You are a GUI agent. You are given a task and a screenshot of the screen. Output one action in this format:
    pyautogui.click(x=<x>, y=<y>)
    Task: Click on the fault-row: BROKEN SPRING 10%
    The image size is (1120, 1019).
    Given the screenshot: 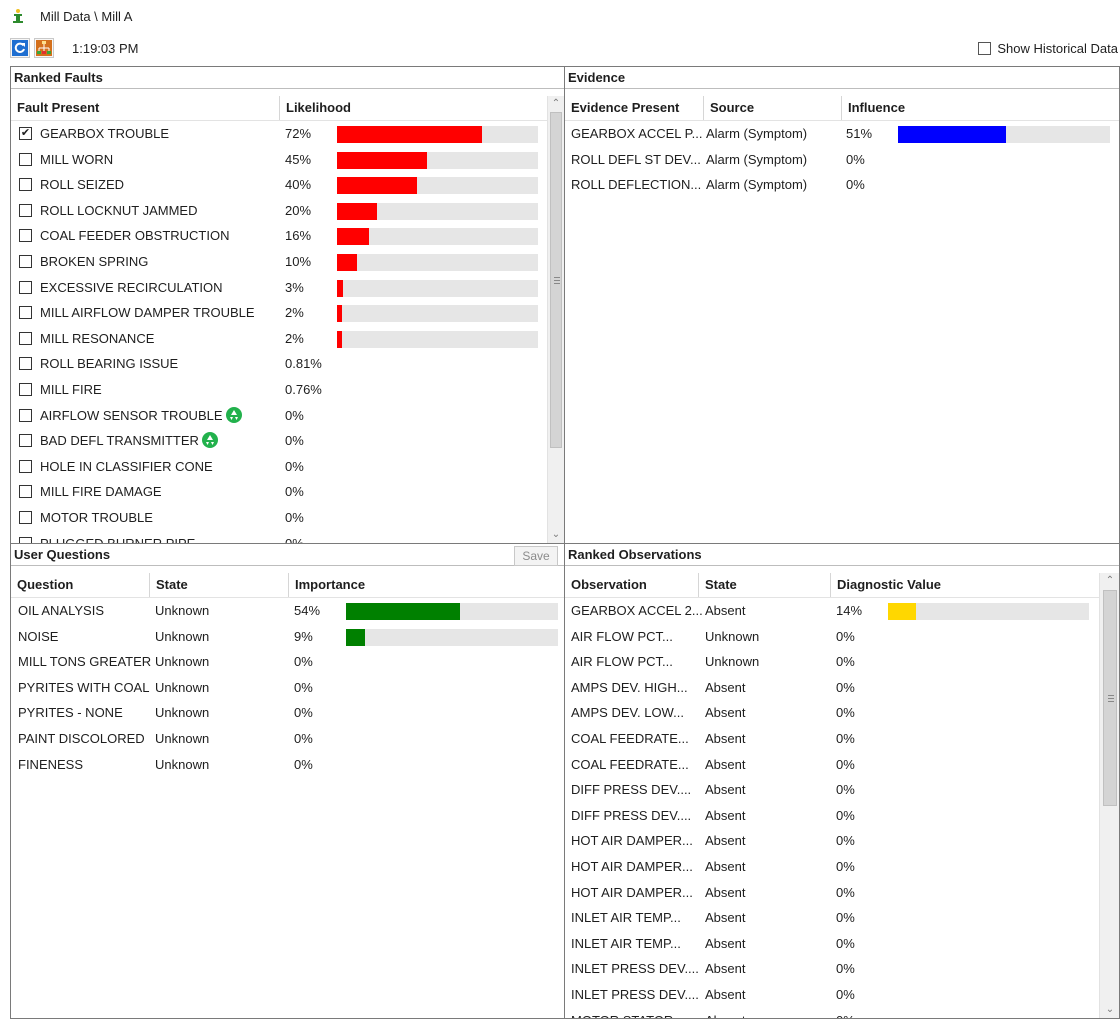 What is the action you would take?
    pyautogui.click(x=279, y=262)
    